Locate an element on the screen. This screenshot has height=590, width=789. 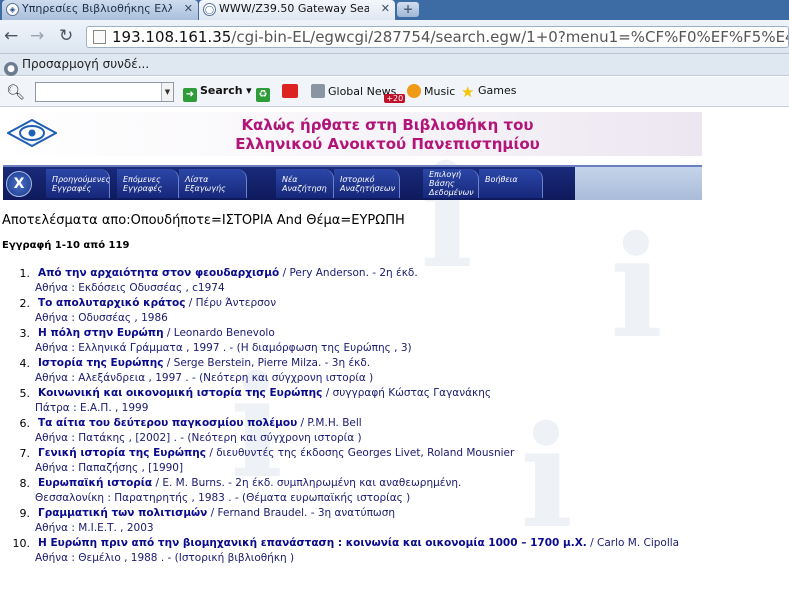
record-number: 9. is located at coordinates (25, 513).